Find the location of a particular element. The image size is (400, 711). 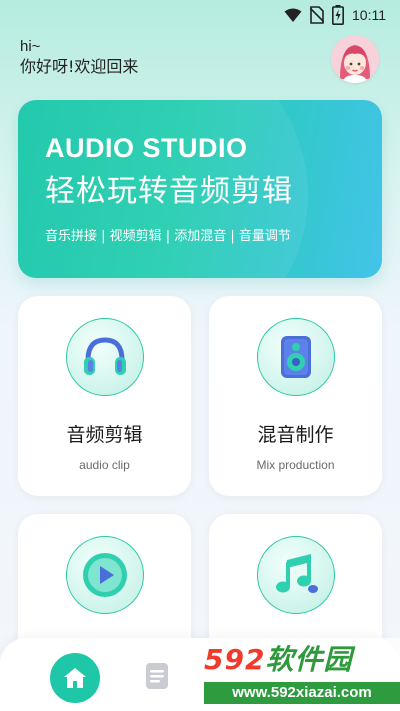

nav-document is located at coordinates (157, 678).